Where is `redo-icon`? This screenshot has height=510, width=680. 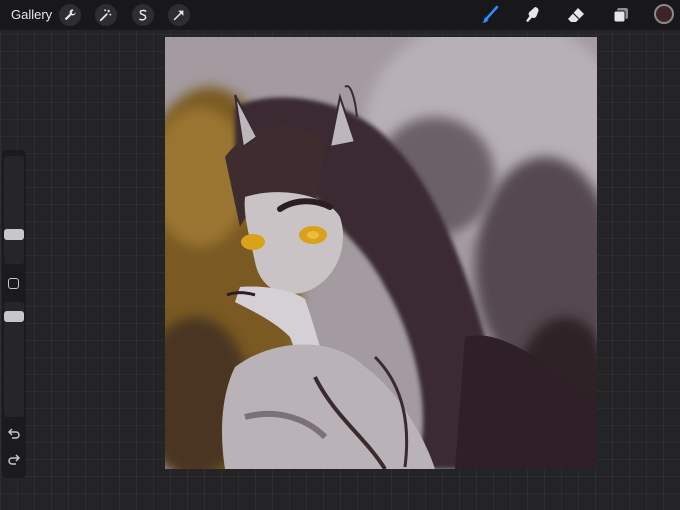 redo-icon is located at coordinates (14, 460).